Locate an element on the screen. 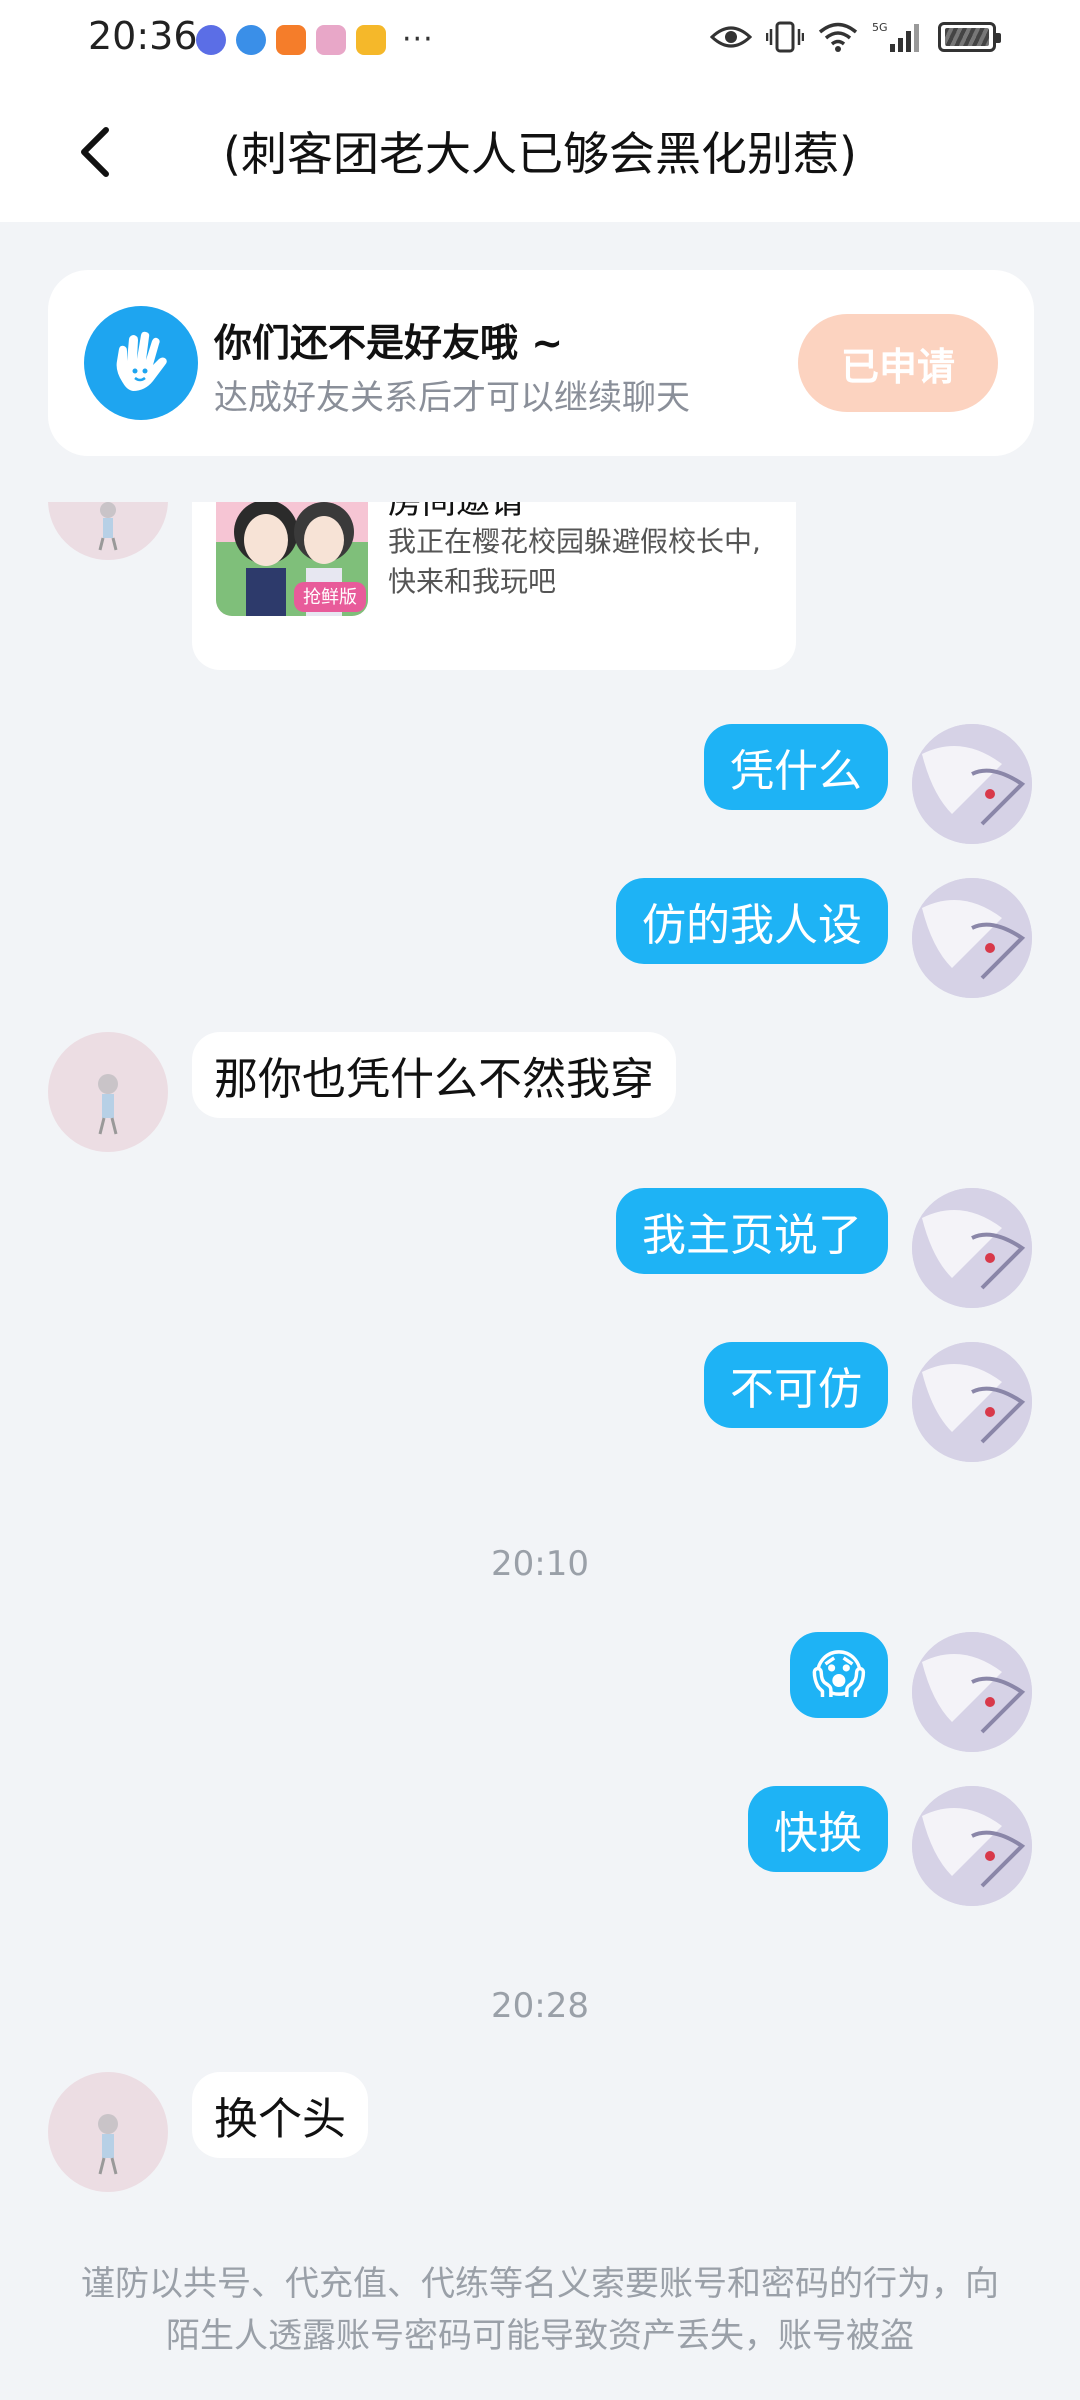 The width and height of the screenshot is (1080, 2400). message-timestamp: 20:10 is located at coordinates (540, 1564).